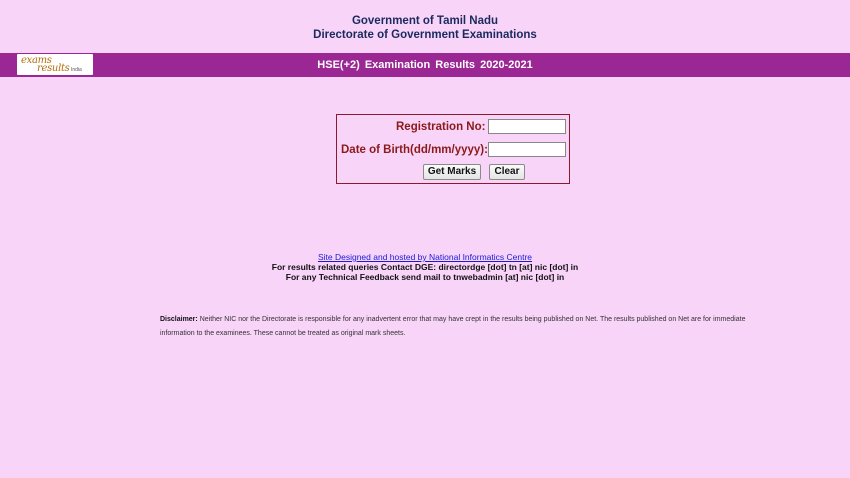 This screenshot has height=478, width=850. What do you see at coordinates (452, 172) in the screenshot?
I see `get-marks-button: Get Marks` at bounding box center [452, 172].